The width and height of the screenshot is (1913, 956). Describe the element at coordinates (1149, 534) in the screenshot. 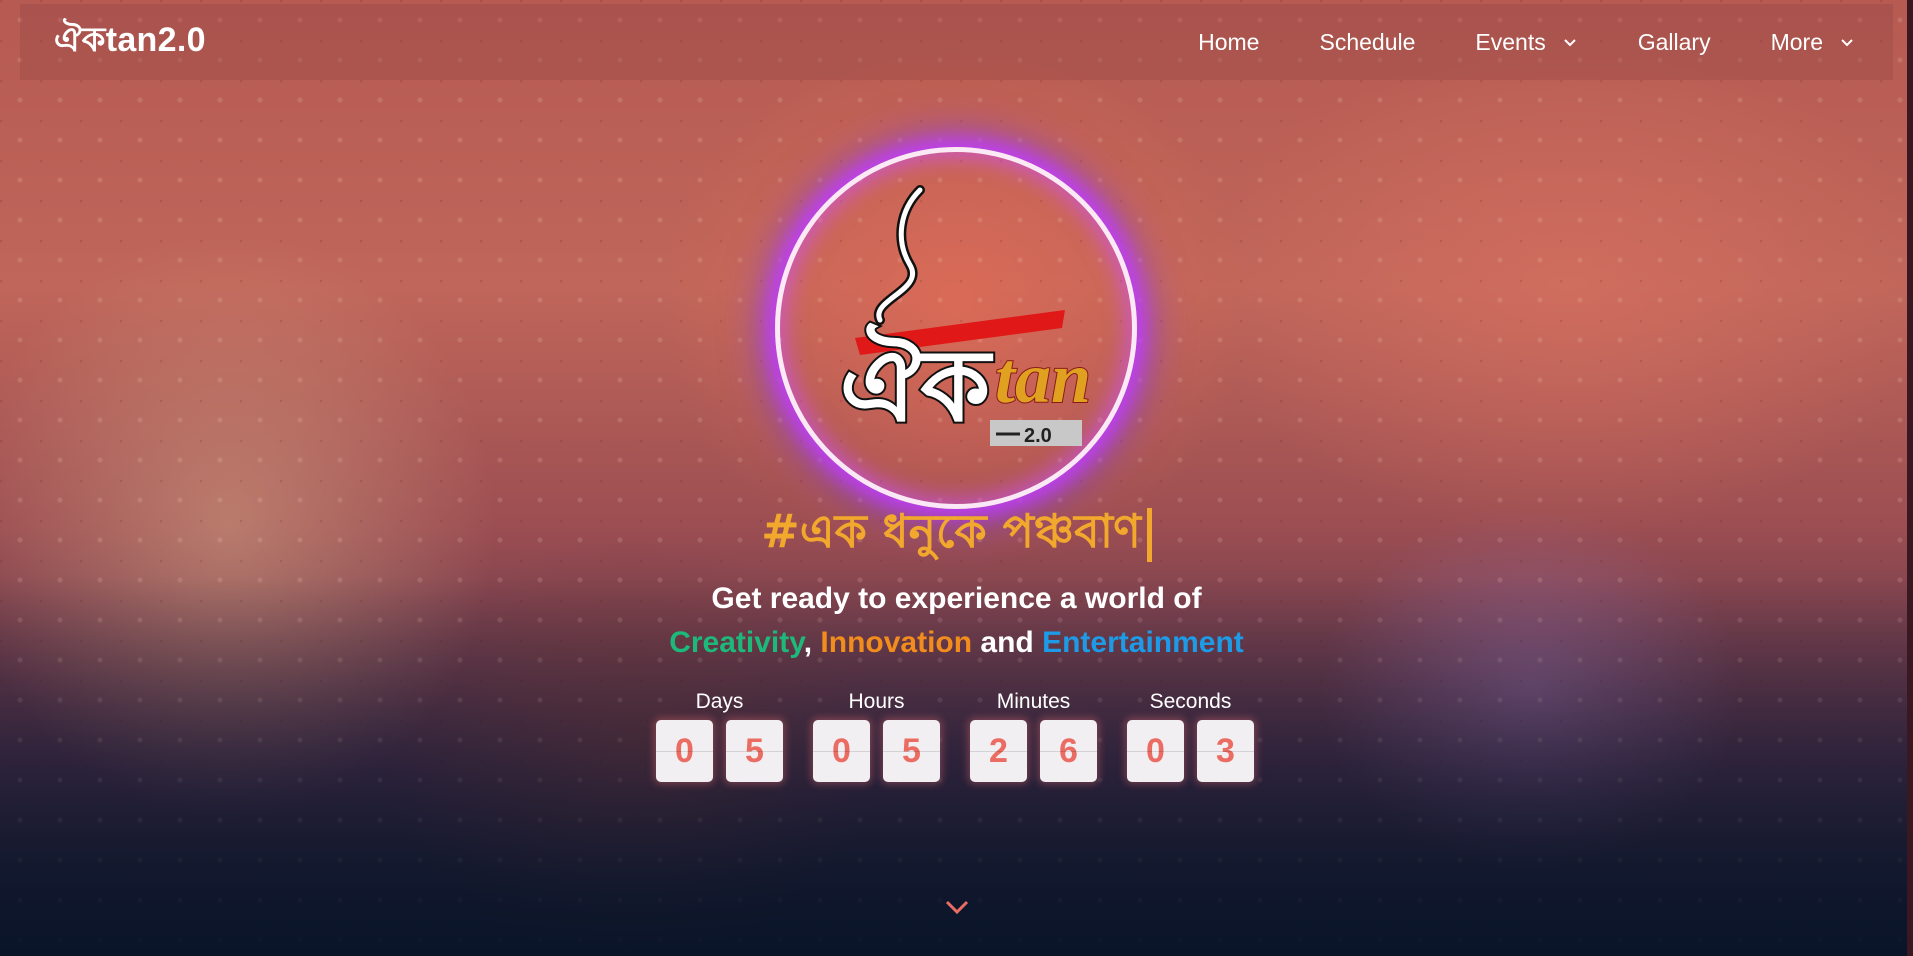

I see `typing-caret` at that location.